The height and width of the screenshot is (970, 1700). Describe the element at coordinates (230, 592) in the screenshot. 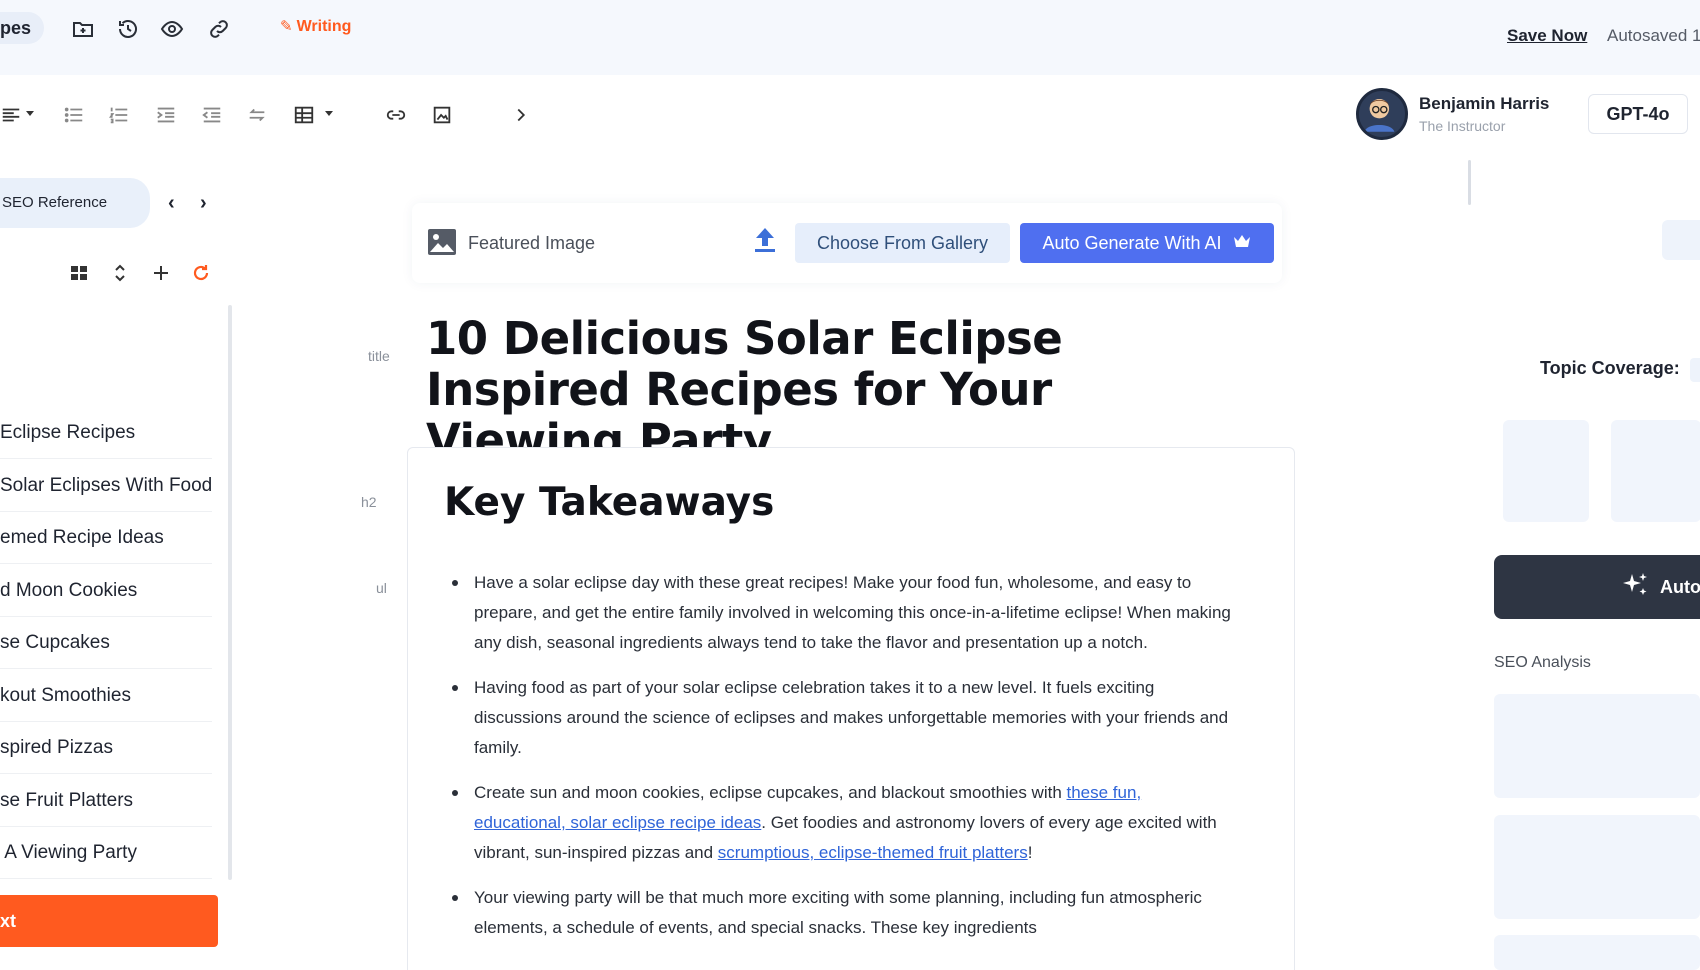

I see `outline-scrollbar` at that location.